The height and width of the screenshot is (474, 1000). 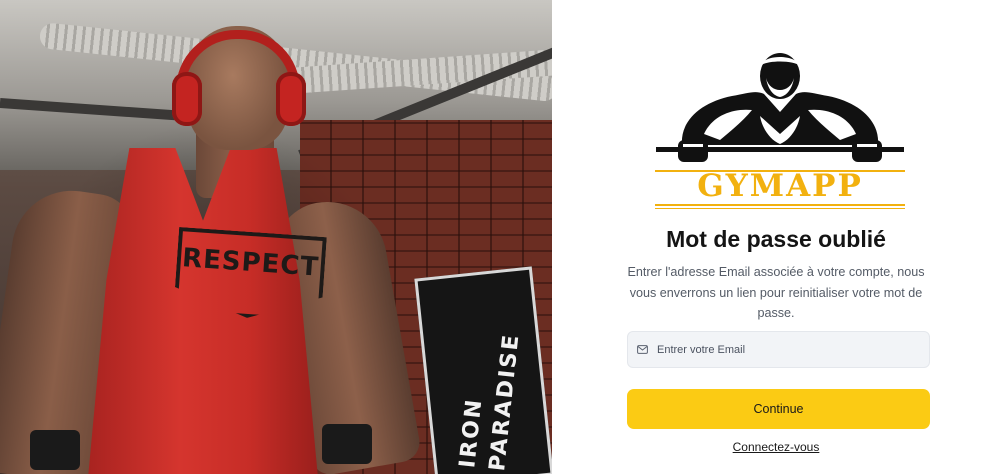 What do you see at coordinates (55, 450) in the screenshot?
I see `hero-wristband-left` at bounding box center [55, 450].